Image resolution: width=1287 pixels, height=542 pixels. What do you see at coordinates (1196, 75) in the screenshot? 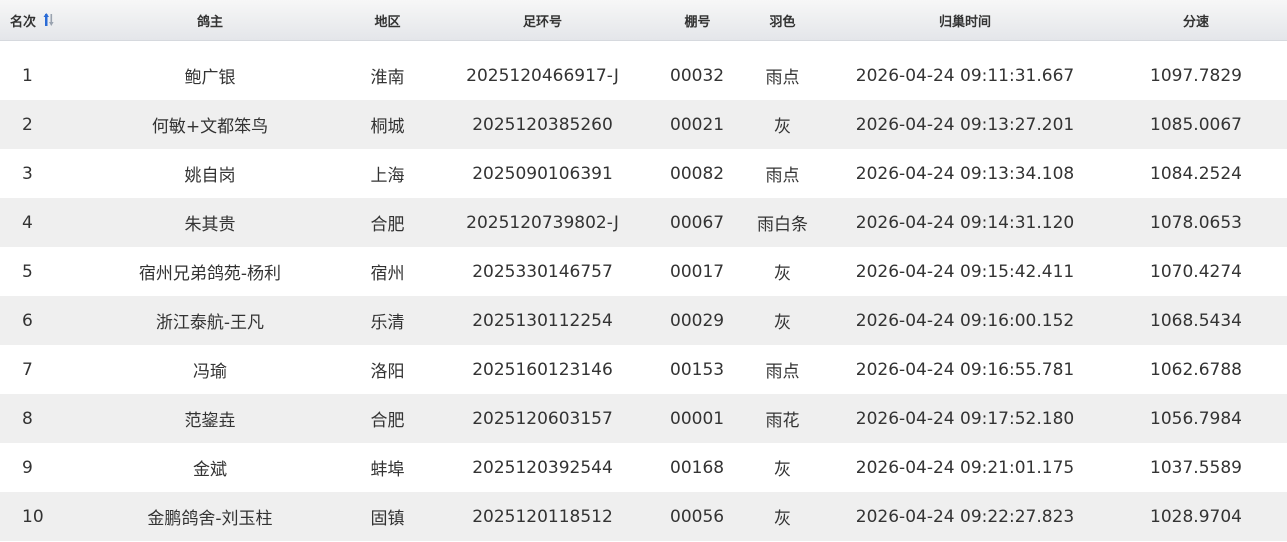
I see `cell-speed: 1097.7829` at bounding box center [1196, 75].